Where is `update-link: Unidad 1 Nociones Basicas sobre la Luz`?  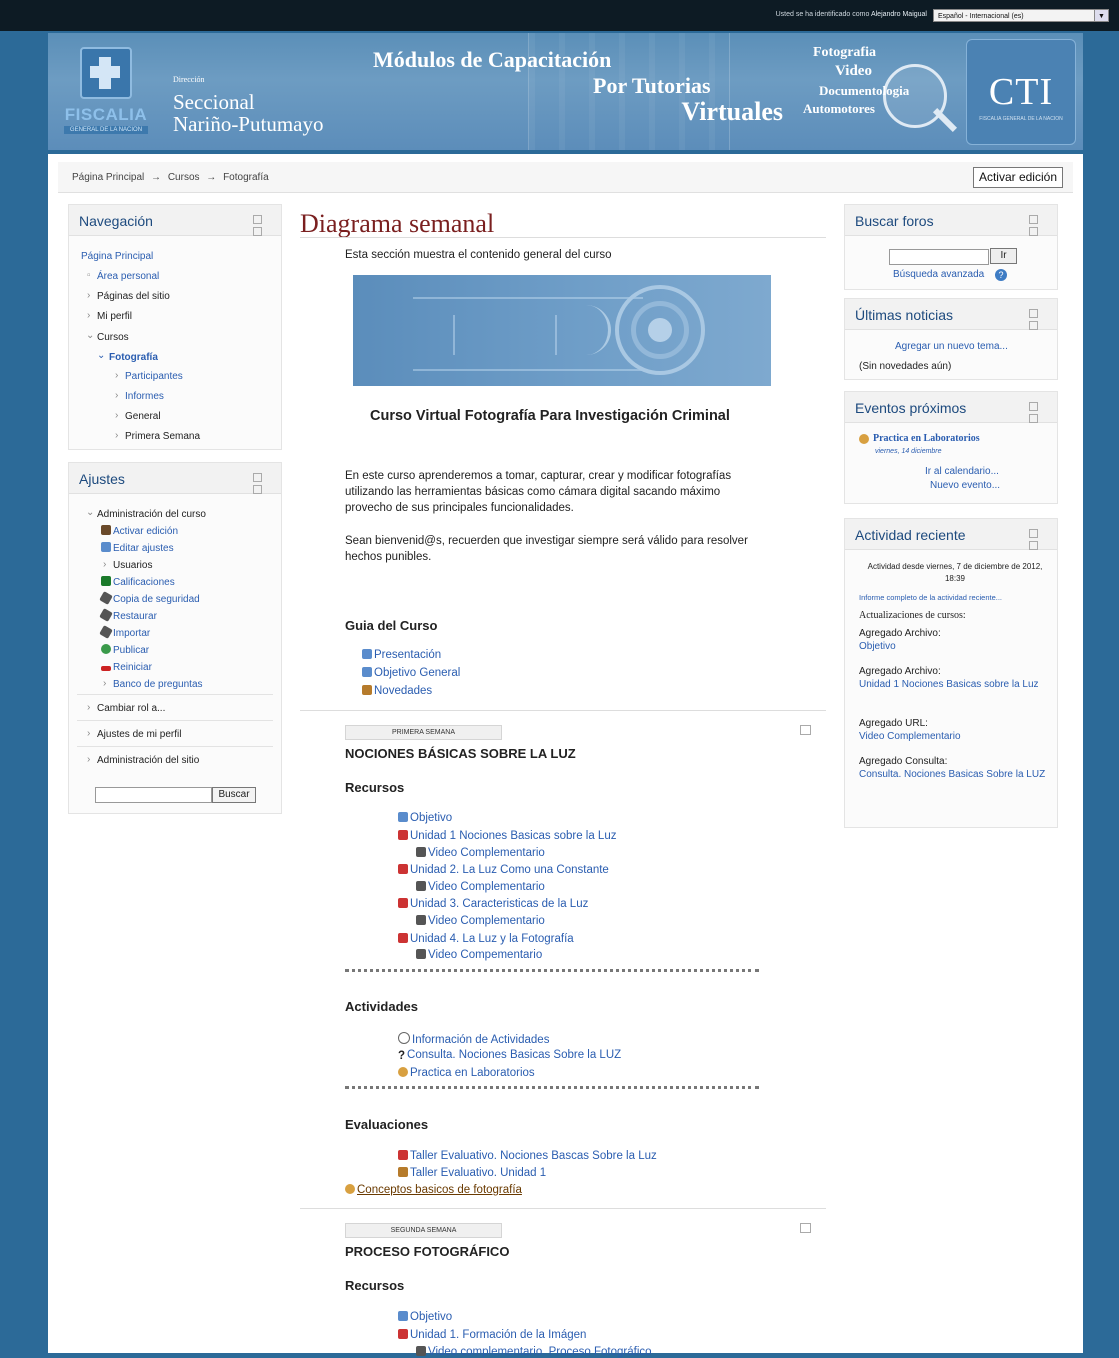
update-link: Unidad 1 Nociones Basicas sobre la Luz is located at coordinates (953, 685).